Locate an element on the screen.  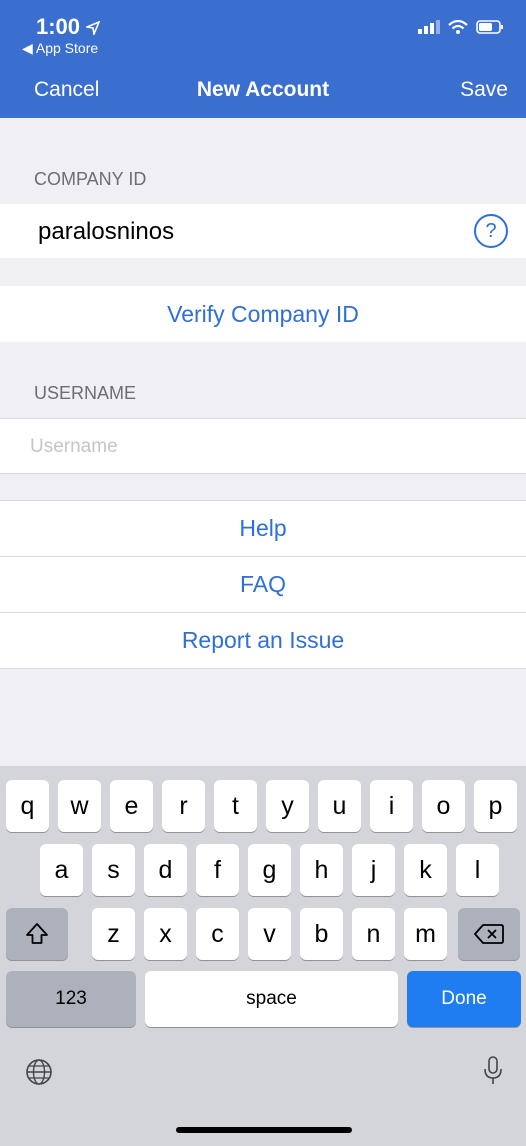
company-id-header: COMPANY ID is located at coordinates (90, 179).